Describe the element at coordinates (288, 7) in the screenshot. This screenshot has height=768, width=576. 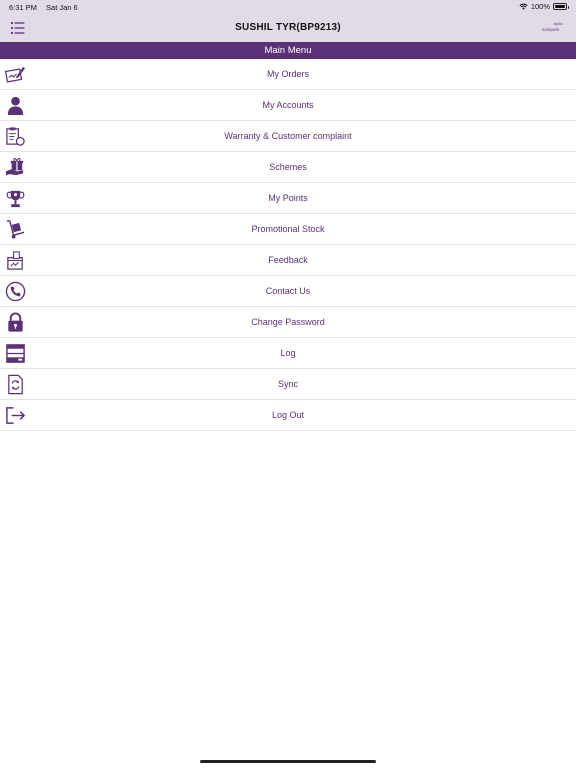
I see `status-bar: 6:31 PM Sat Jan 6 100%` at that location.